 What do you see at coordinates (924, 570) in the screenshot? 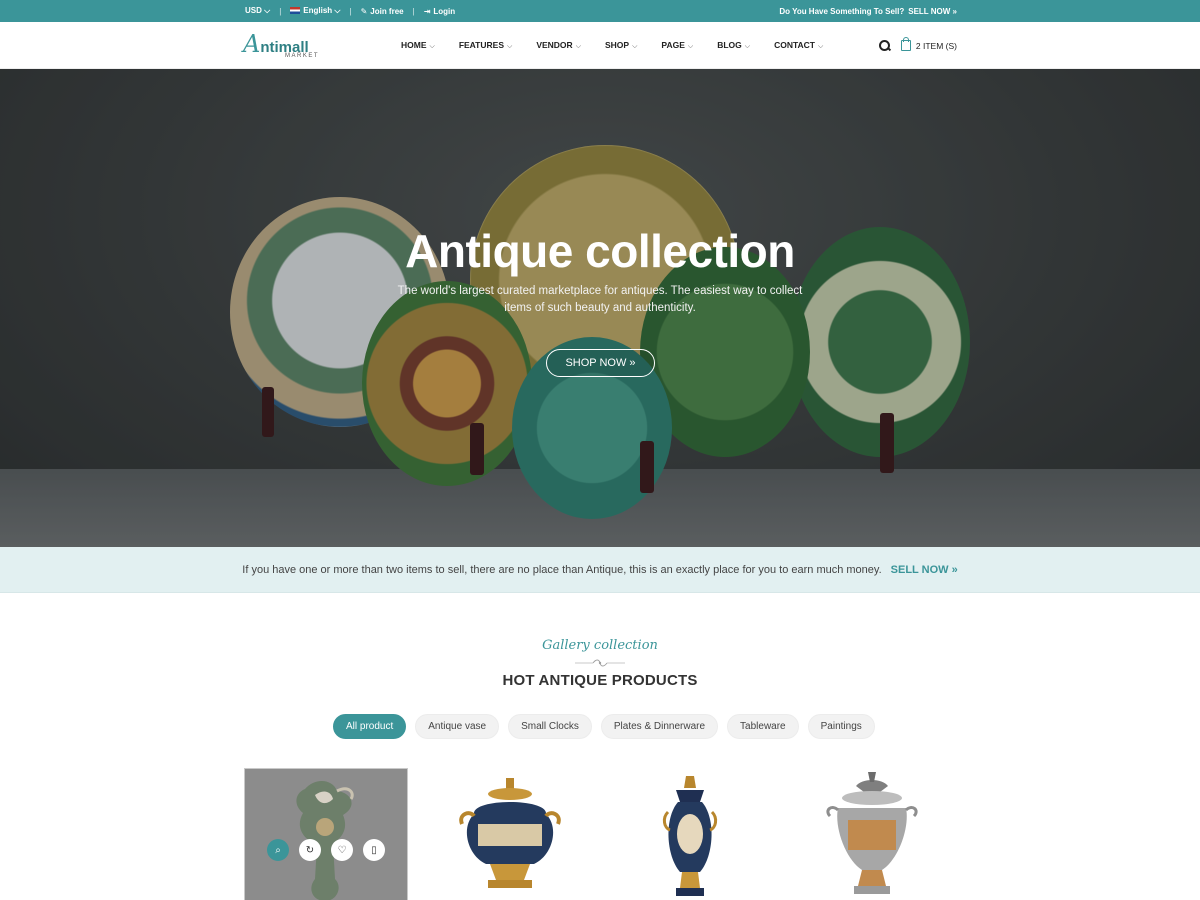
I see `sell-strip-link: SELL NOW »` at bounding box center [924, 570].